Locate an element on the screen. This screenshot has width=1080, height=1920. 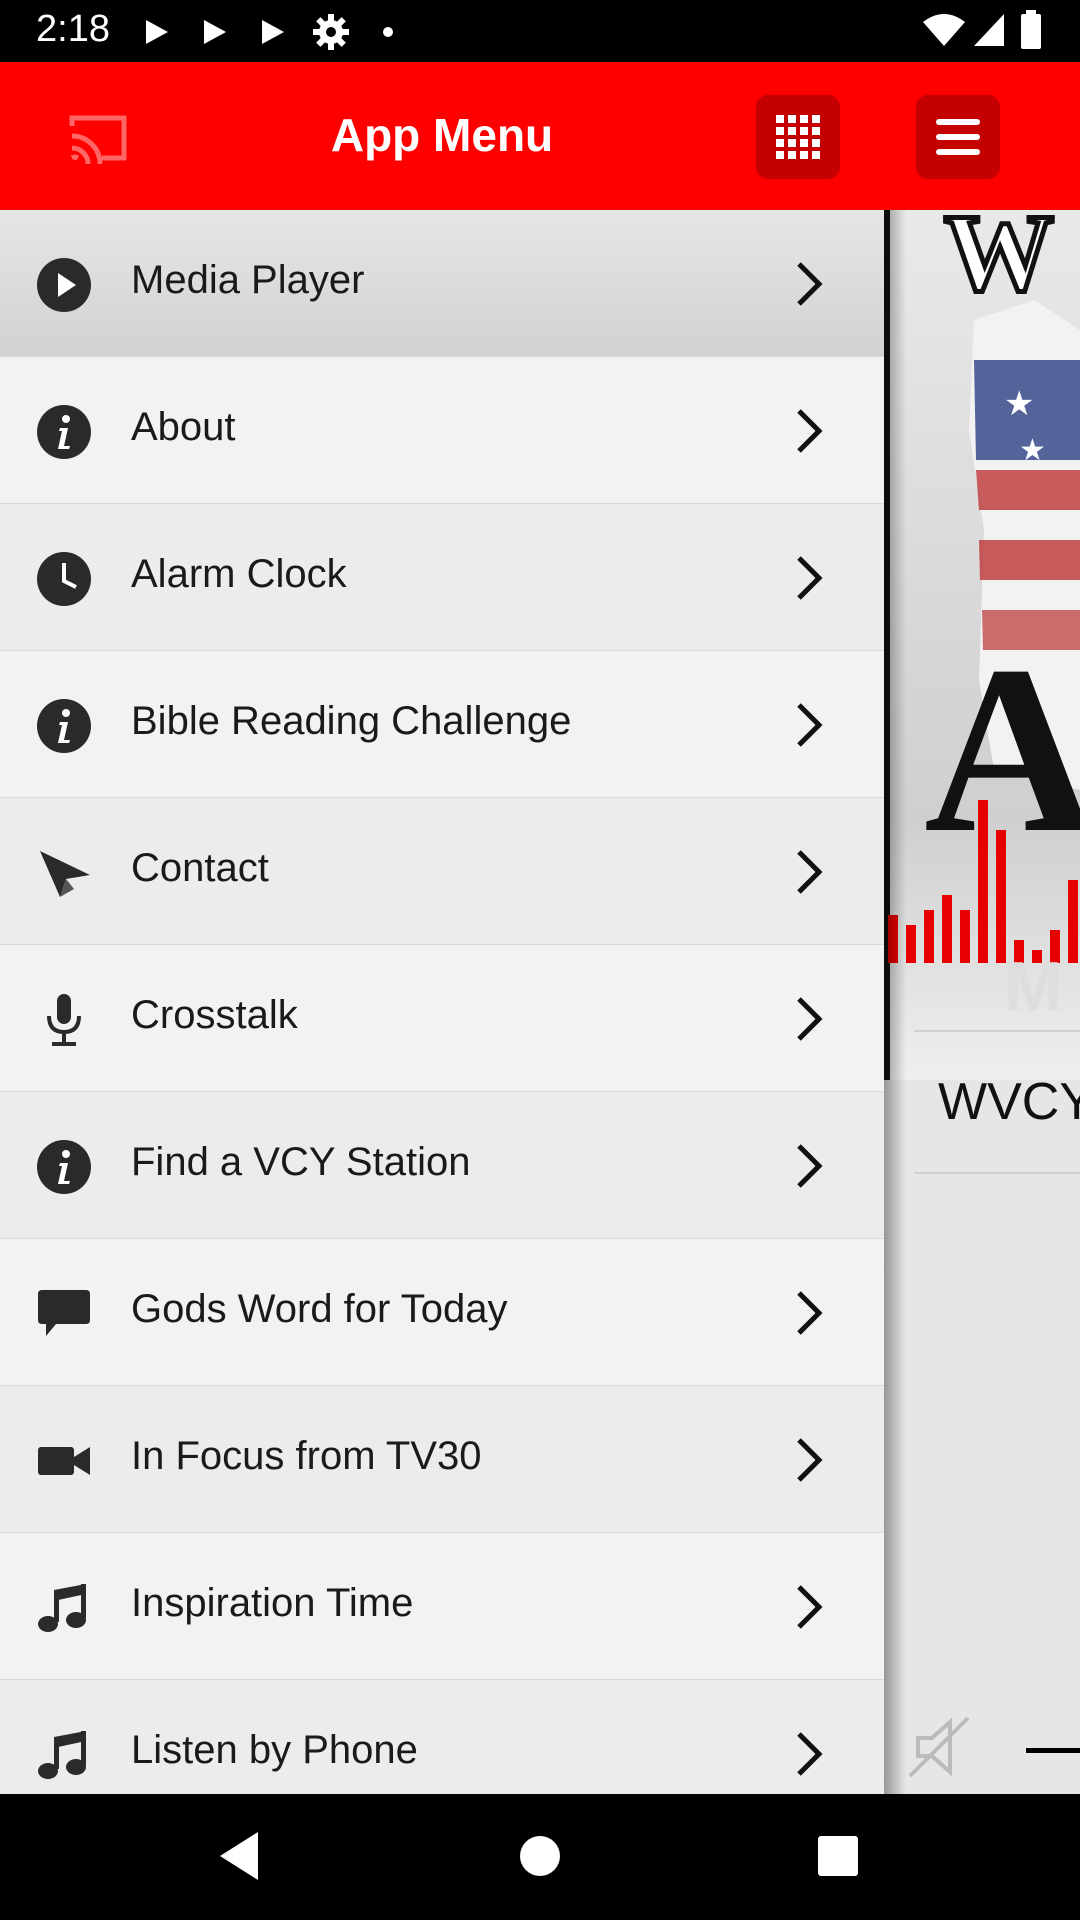
menu-item-inspiration-time: Inspiration Time is located at coordinates (442, 1606).